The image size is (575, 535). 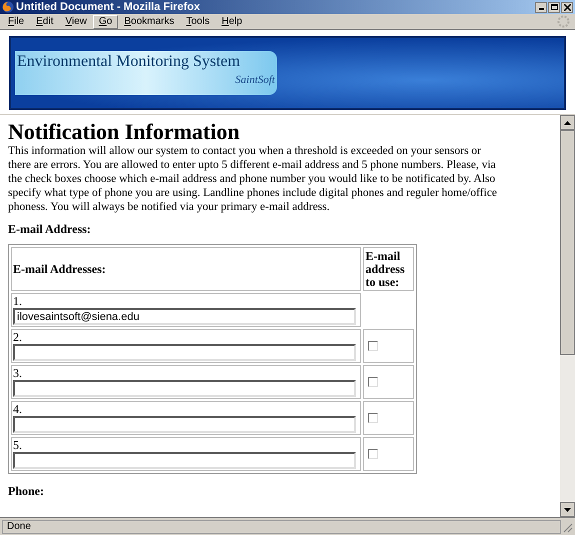 I want to click on down-arrow-icon, so click(x=567, y=510).